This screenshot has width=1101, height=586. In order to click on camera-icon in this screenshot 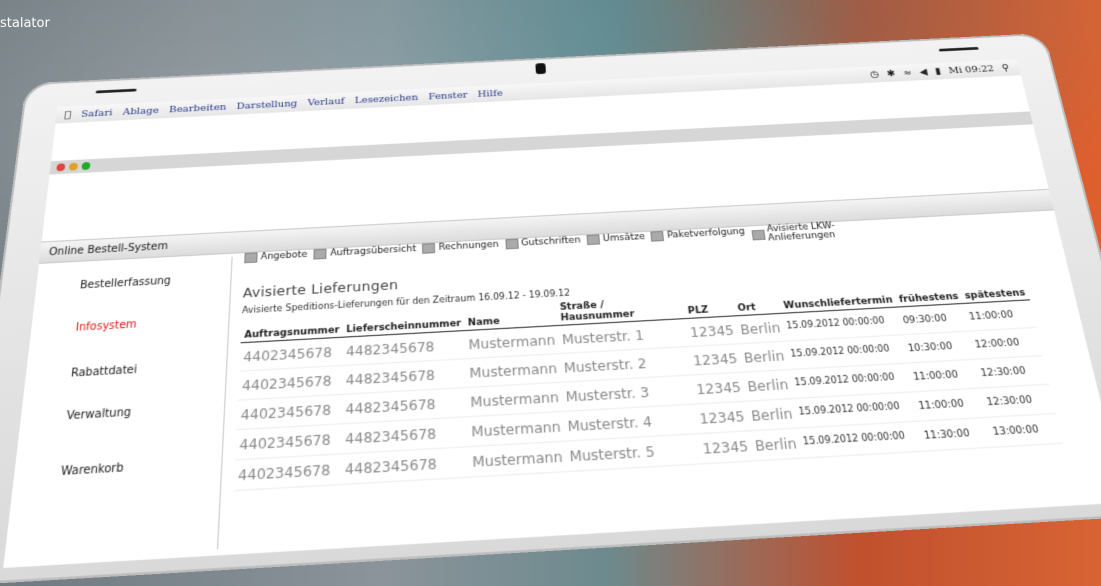, I will do `click(540, 68)`.